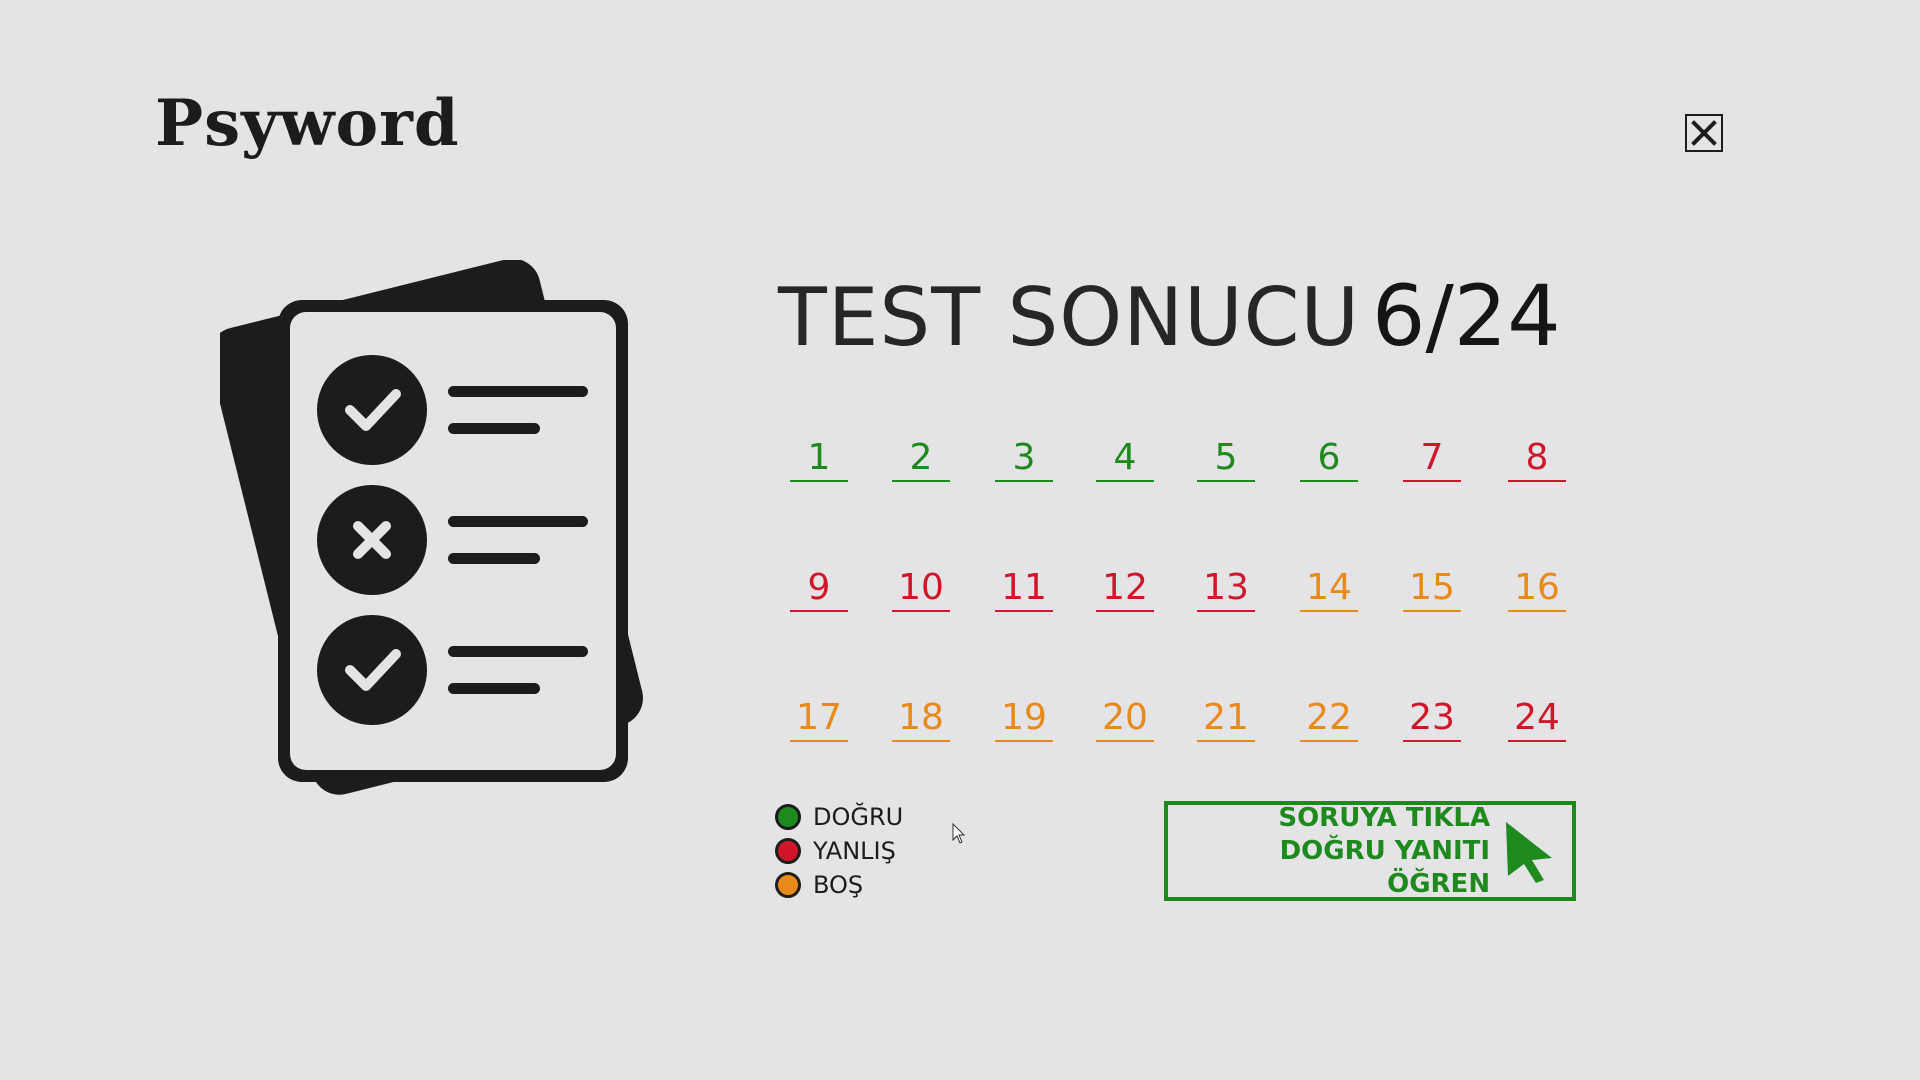  I want to click on close-button, so click(1704, 133).